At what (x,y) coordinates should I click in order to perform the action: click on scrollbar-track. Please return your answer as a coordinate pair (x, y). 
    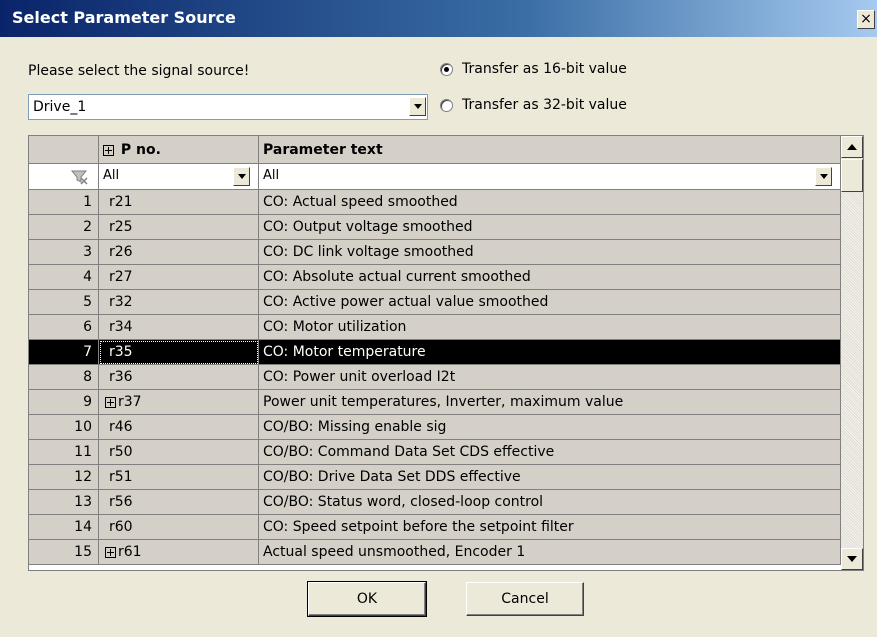
    Looking at the image, I should click on (852, 353).